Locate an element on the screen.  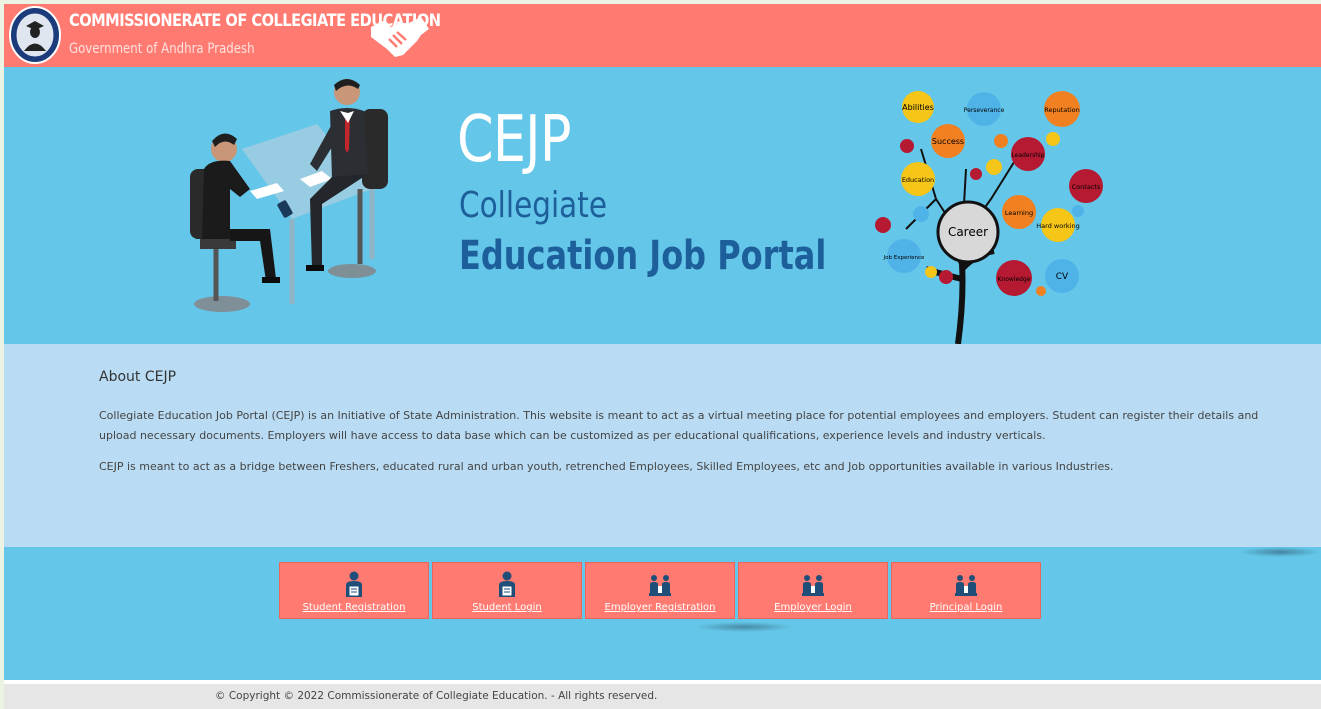
student-registration-button: Student Registration is located at coordinates (354, 590).